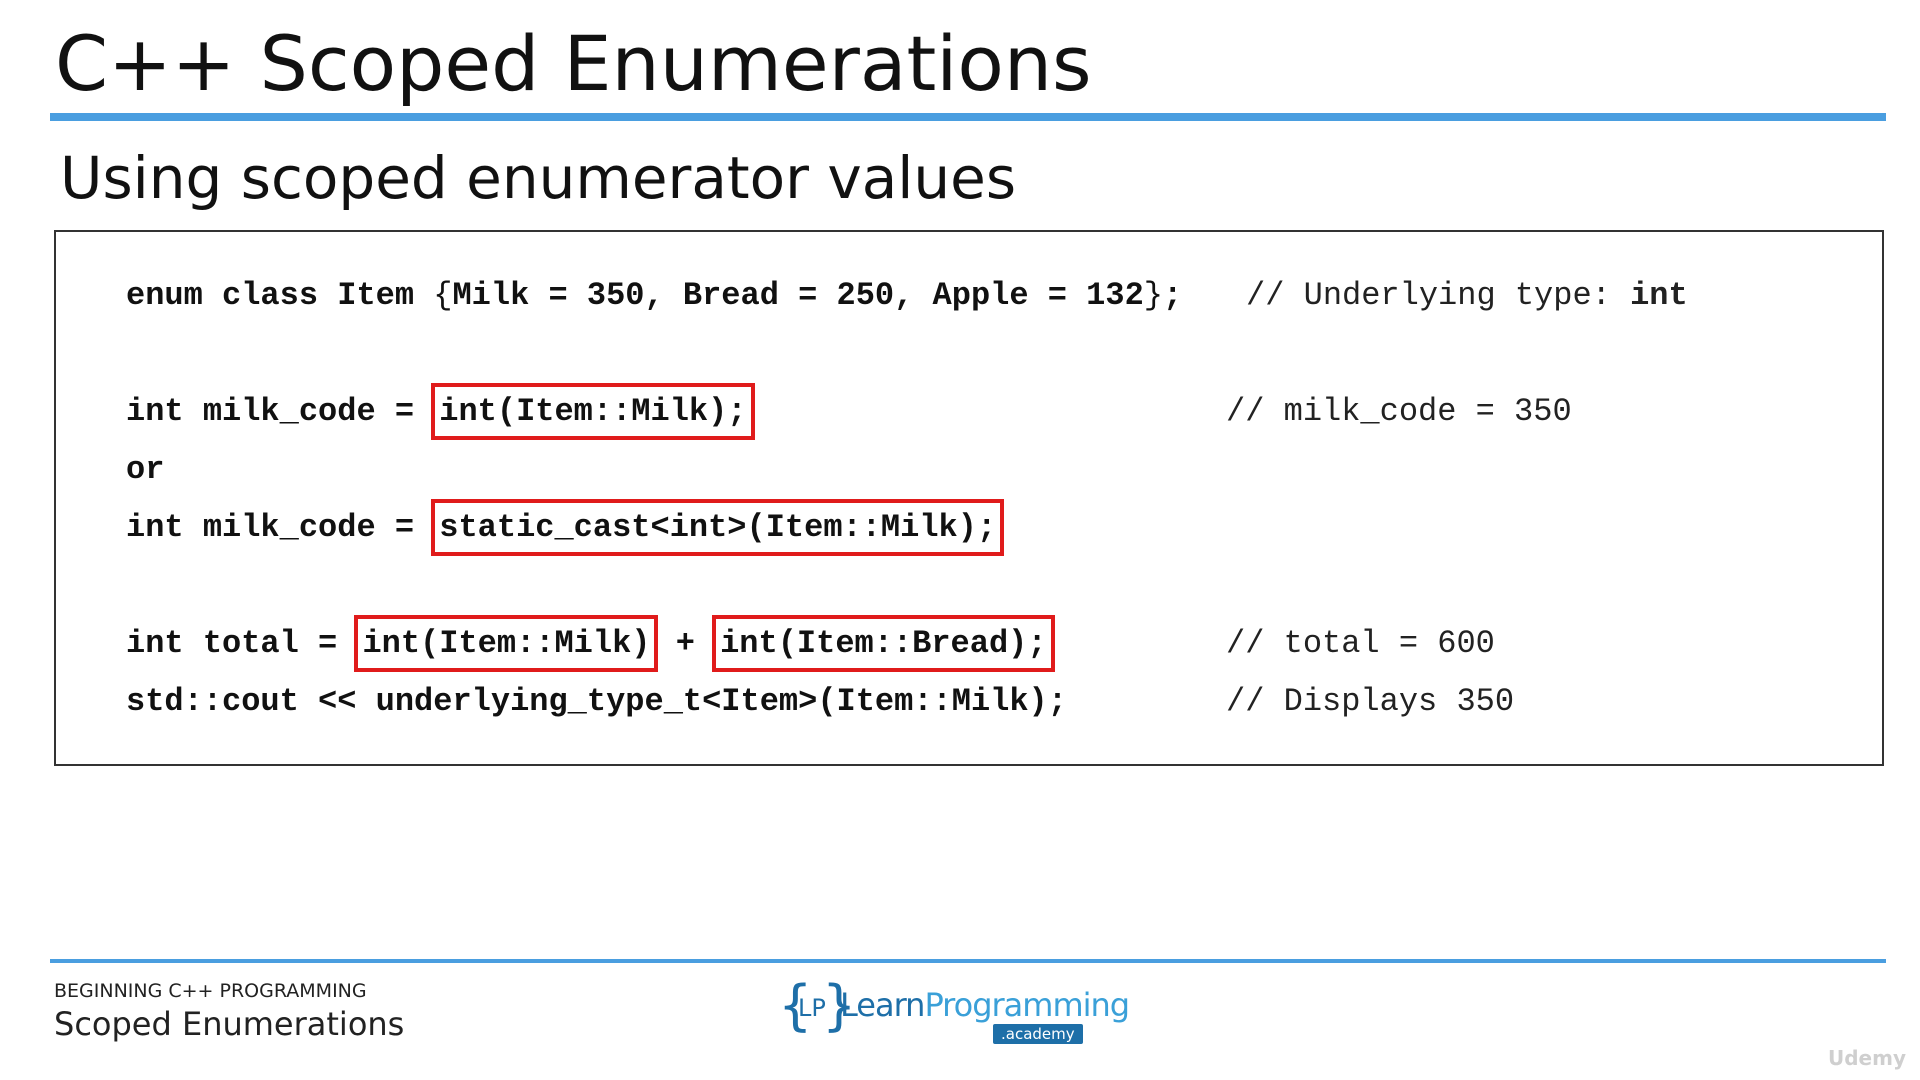 The height and width of the screenshot is (1080, 1920). What do you see at coordinates (968, 117) in the screenshot?
I see `title-divider` at bounding box center [968, 117].